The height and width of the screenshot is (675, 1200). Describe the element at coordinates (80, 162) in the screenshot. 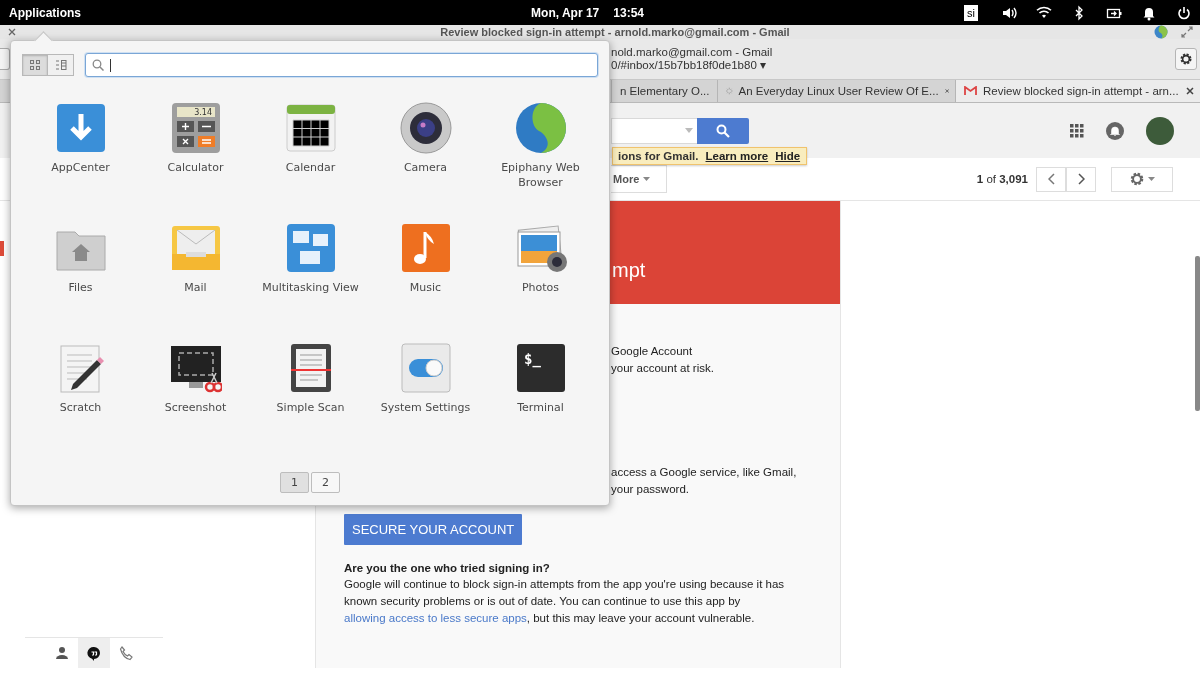

I see `app-launcher-item: AppCenter` at that location.